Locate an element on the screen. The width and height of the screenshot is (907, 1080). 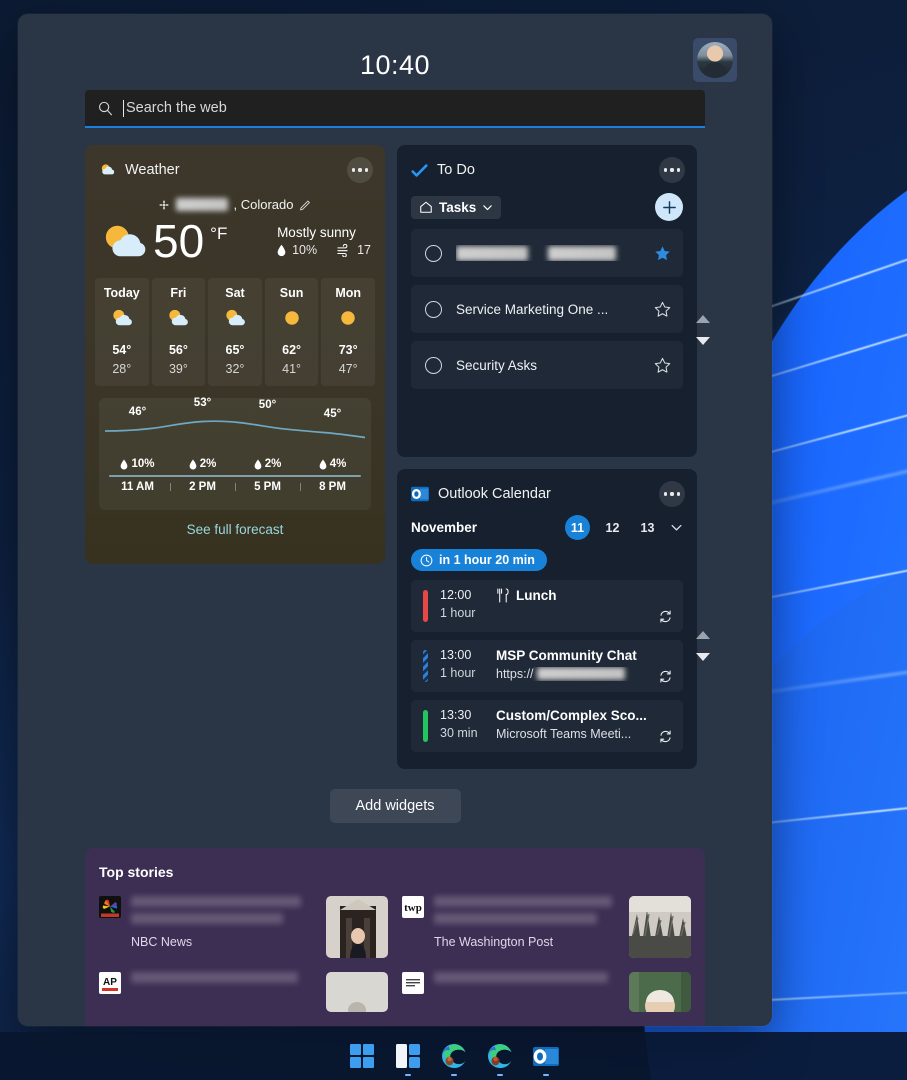
todo-list-name: Tasks is located at coordinates (458, 207).